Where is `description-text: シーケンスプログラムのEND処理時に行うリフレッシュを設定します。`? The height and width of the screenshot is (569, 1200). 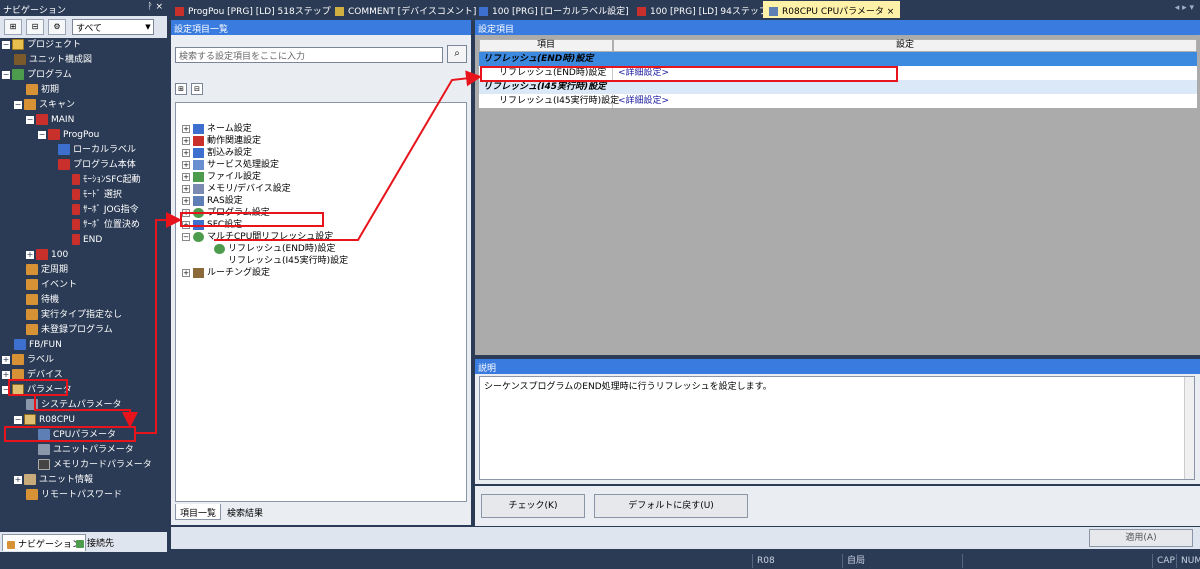 description-text: シーケンスプログラムのEND処理時に行うリフレッシュを設定します。 is located at coordinates (628, 387).